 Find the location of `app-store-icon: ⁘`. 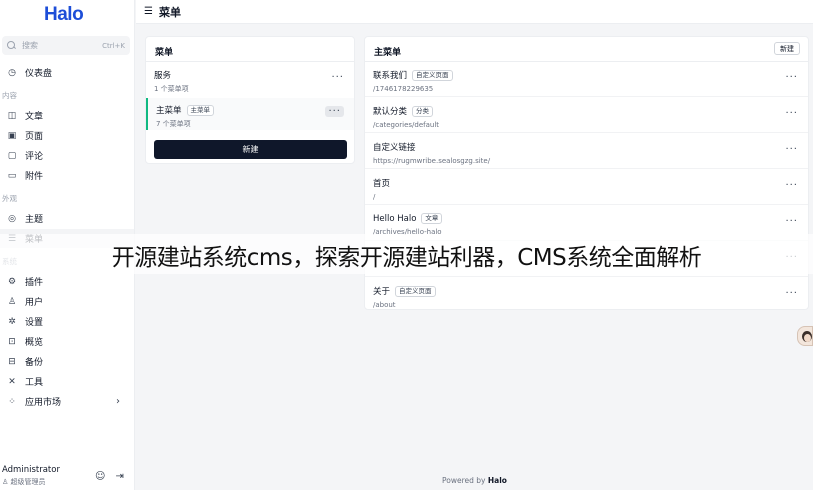

app-store-icon: ⁘ is located at coordinates (12, 401).